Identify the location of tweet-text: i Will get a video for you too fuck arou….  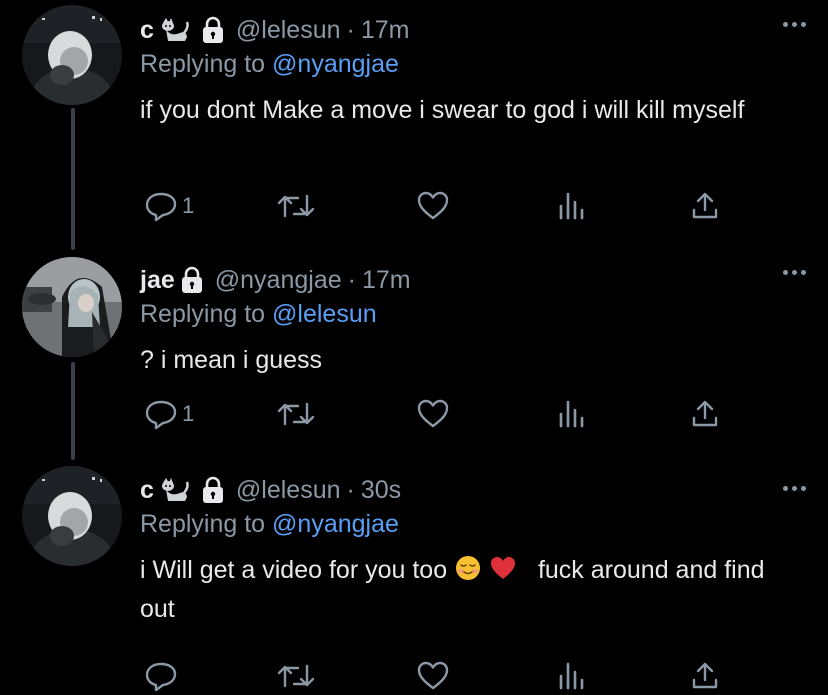
(460, 590).